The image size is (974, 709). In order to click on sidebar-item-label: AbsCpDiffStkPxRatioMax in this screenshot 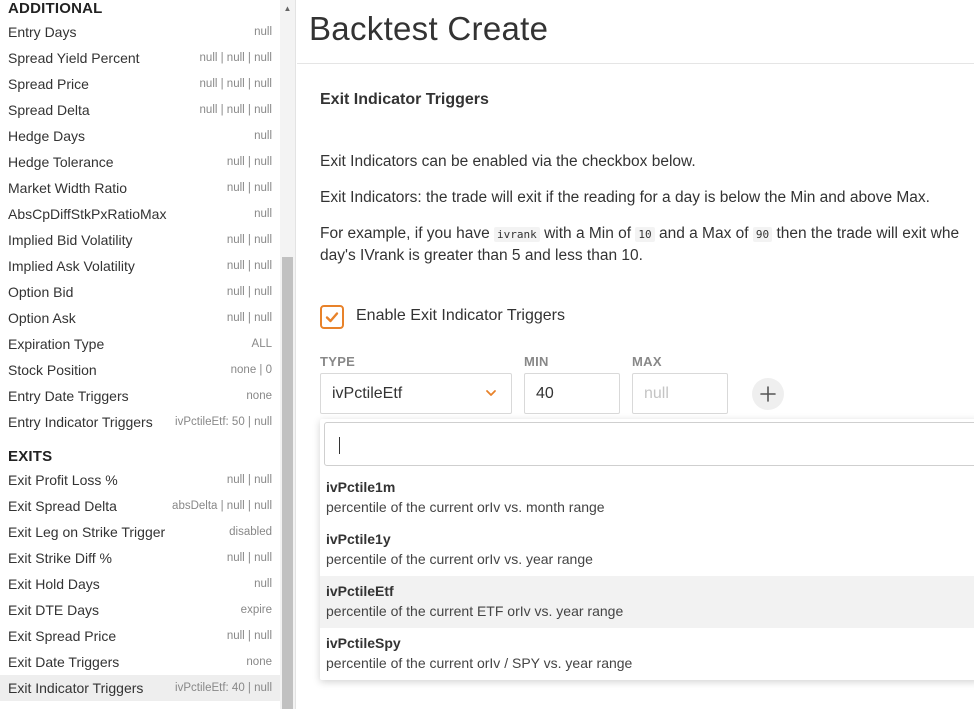, I will do `click(87, 214)`.